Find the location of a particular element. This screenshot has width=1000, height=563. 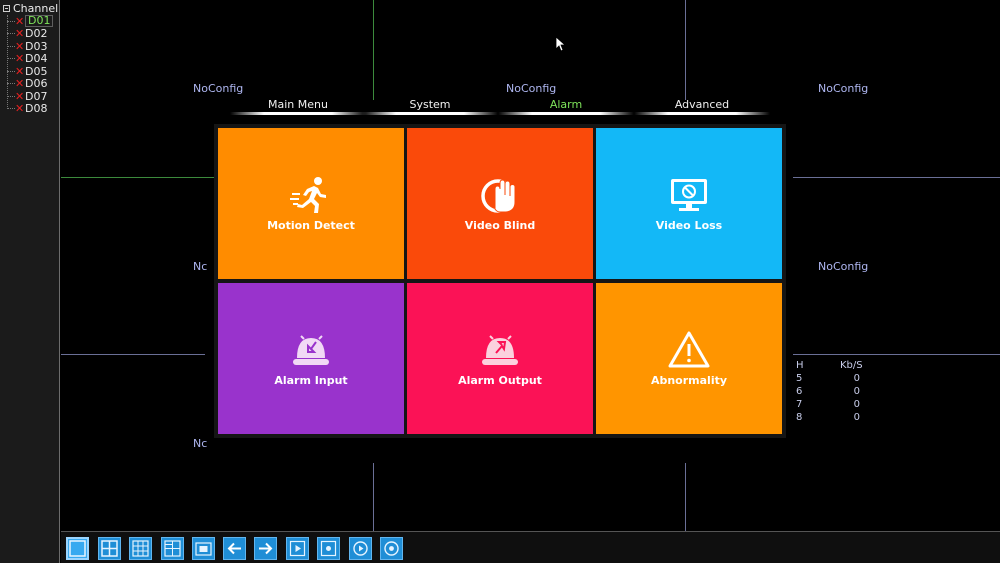

tile-label: Alarm Output is located at coordinates (500, 380).